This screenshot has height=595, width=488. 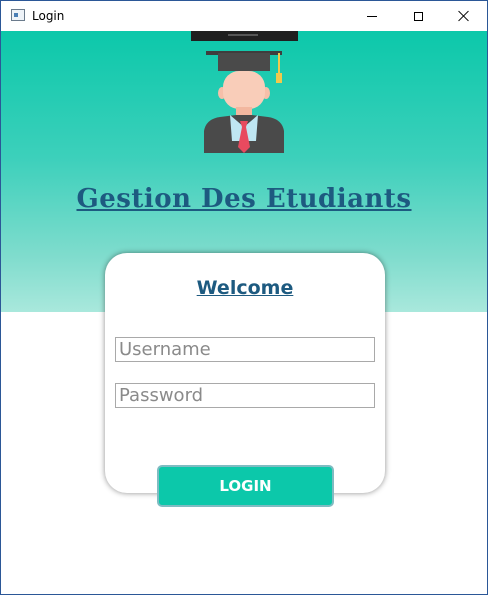 I want to click on password-field, so click(x=245, y=395).